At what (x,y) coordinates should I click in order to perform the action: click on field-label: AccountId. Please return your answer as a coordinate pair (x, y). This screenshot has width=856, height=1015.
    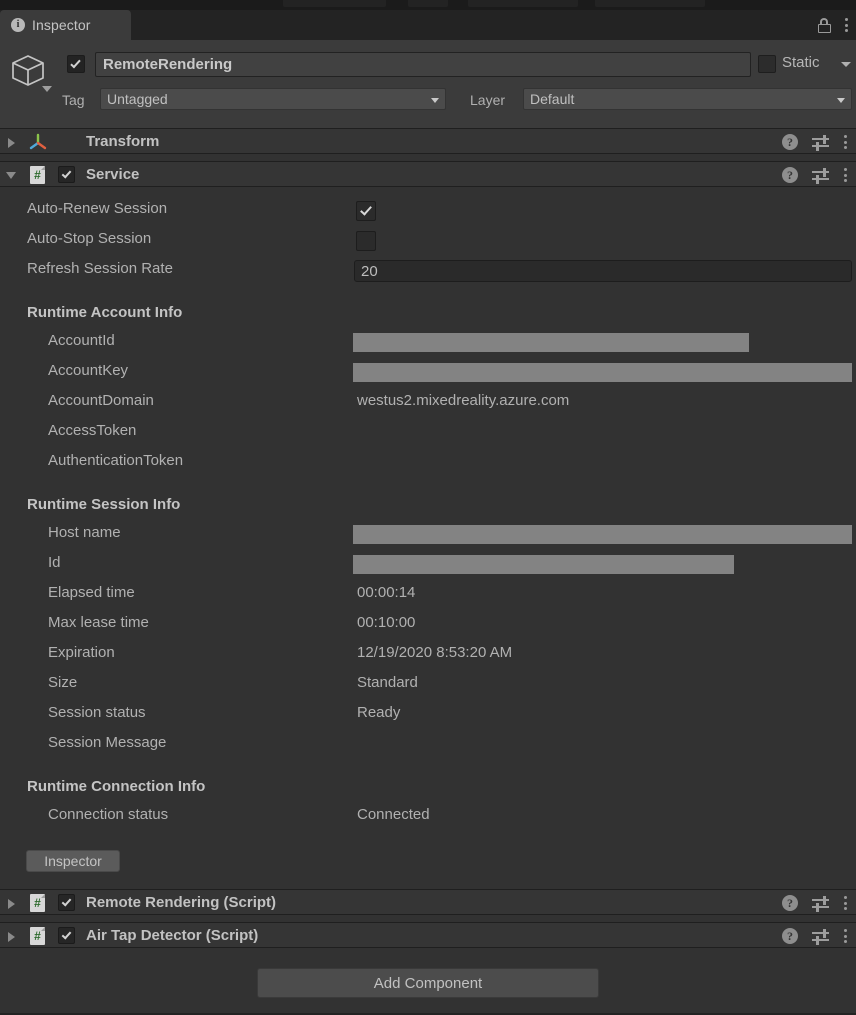
    Looking at the image, I should click on (81, 340).